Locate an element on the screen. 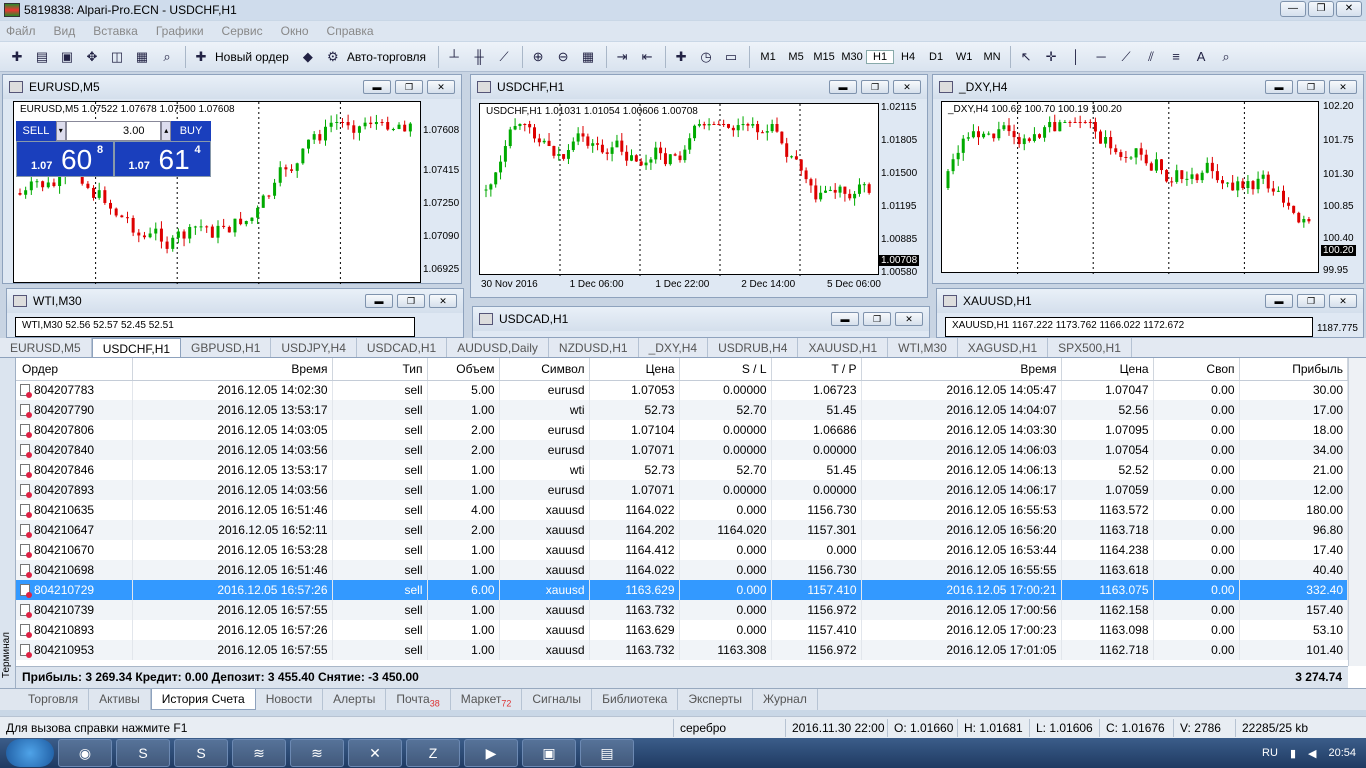 This screenshot has width=1366, height=768. chart-plot: WTI,M30 52.56 52.57 52.45 52.51 is located at coordinates (215, 327).